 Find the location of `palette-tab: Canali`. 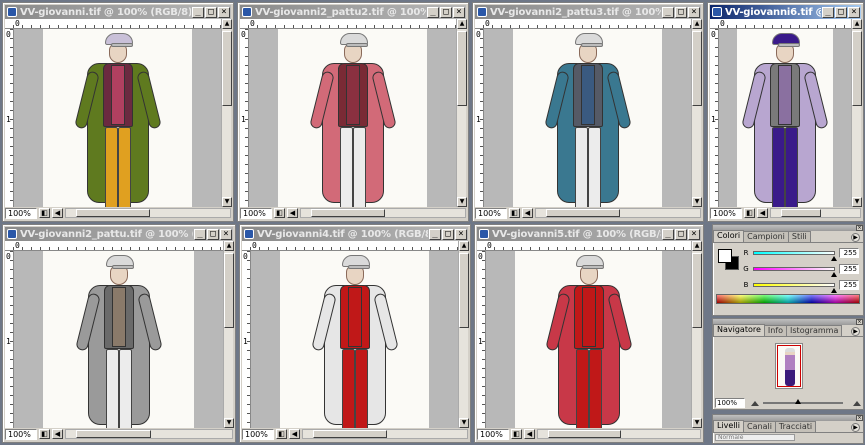

palette-tab: Canali is located at coordinates (759, 426).